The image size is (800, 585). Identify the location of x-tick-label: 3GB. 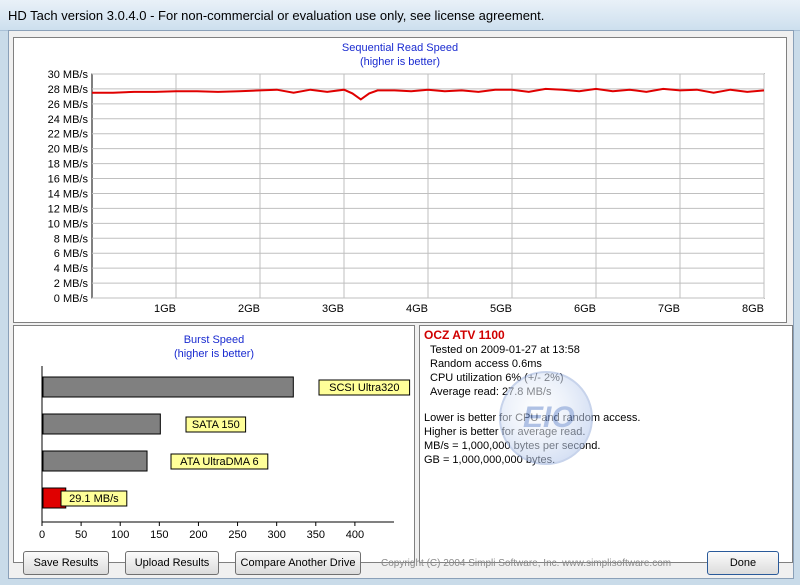
(333, 309).